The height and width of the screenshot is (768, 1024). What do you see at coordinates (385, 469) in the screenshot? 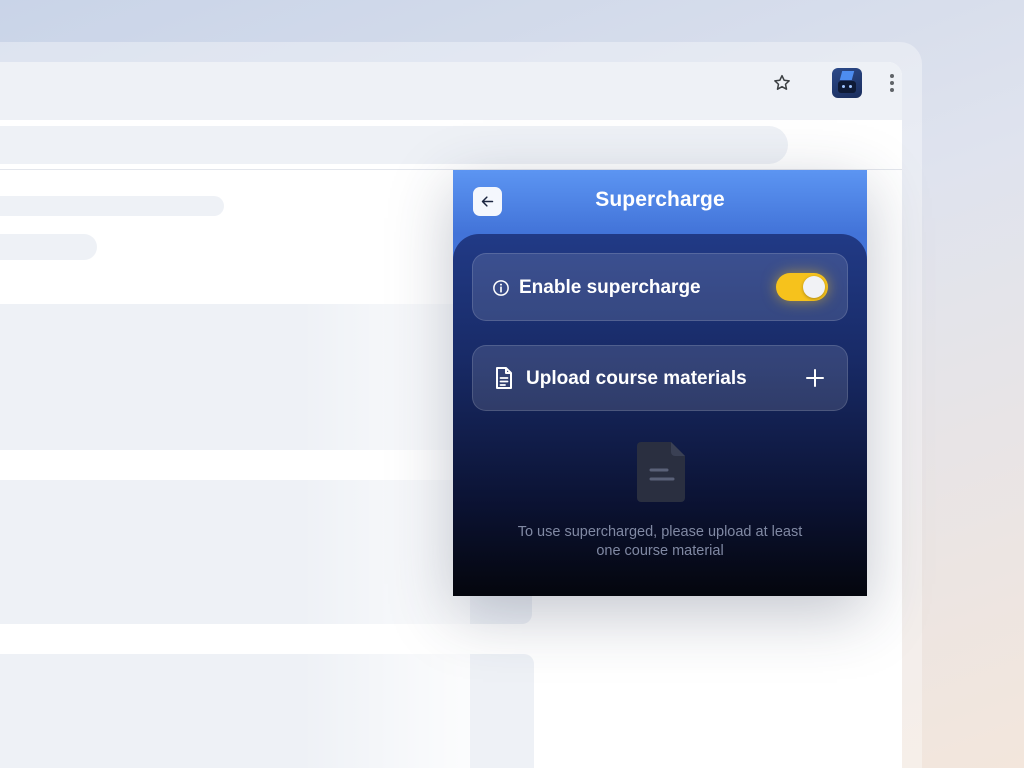
I see `page-fade` at bounding box center [385, 469].